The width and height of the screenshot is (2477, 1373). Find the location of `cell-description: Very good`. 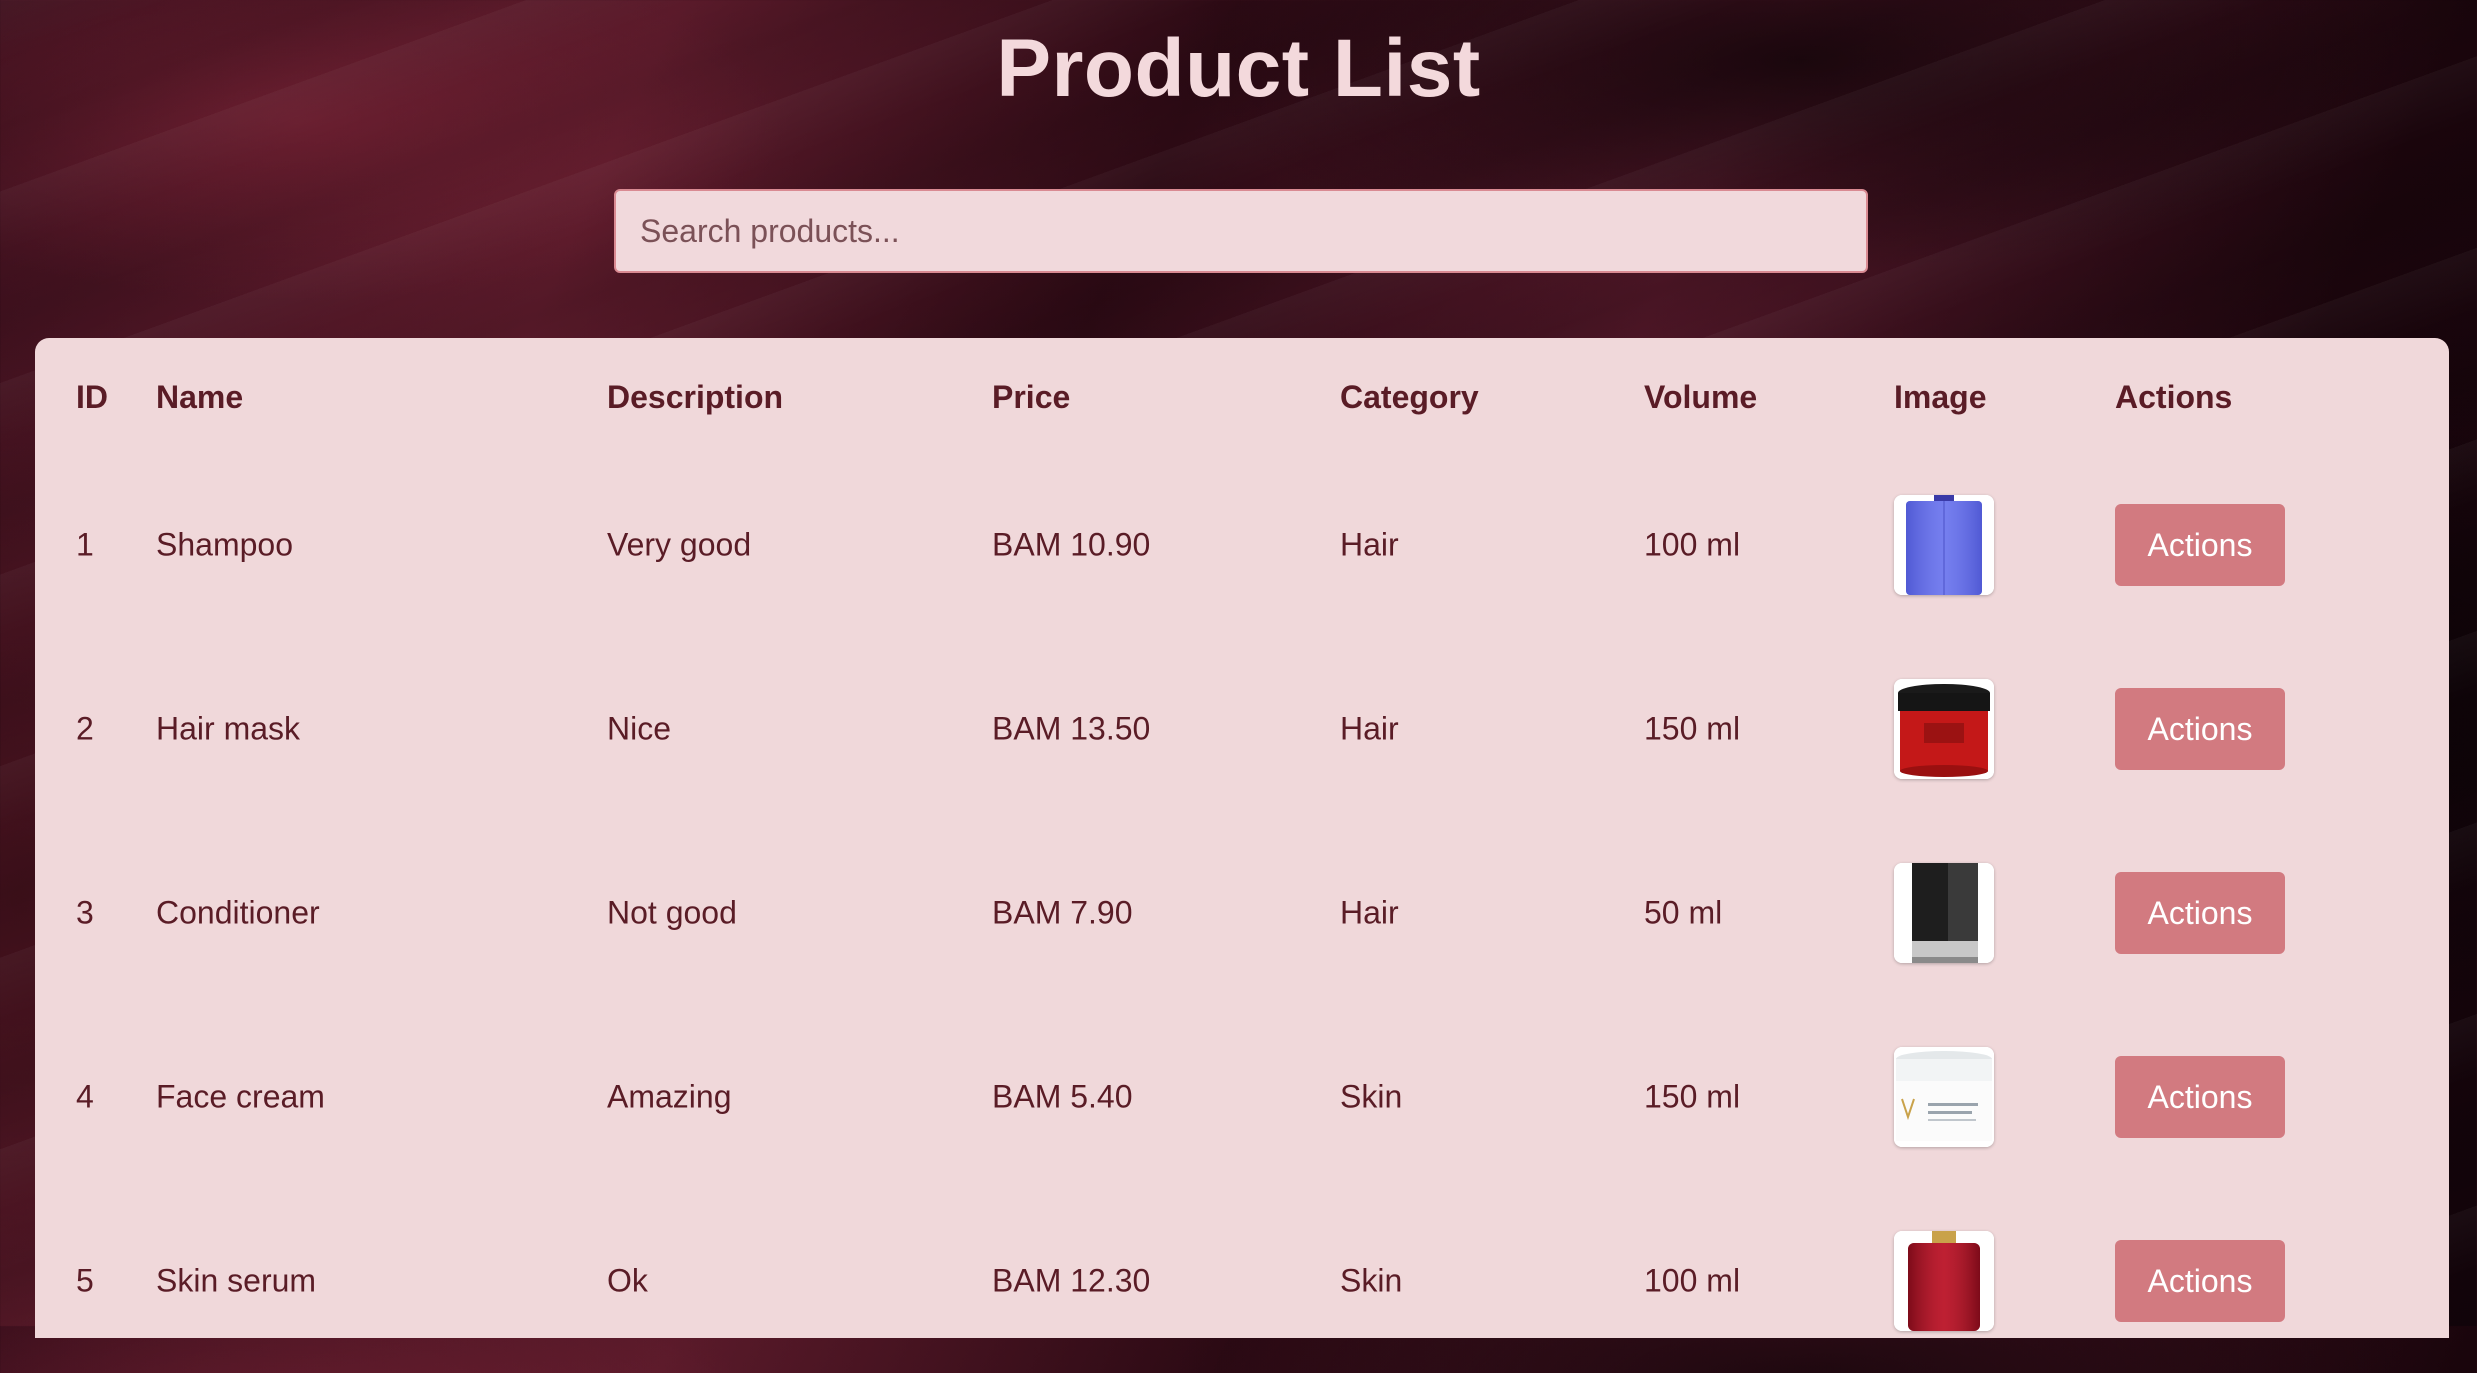

cell-description: Very good is located at coordinates (679, 544).